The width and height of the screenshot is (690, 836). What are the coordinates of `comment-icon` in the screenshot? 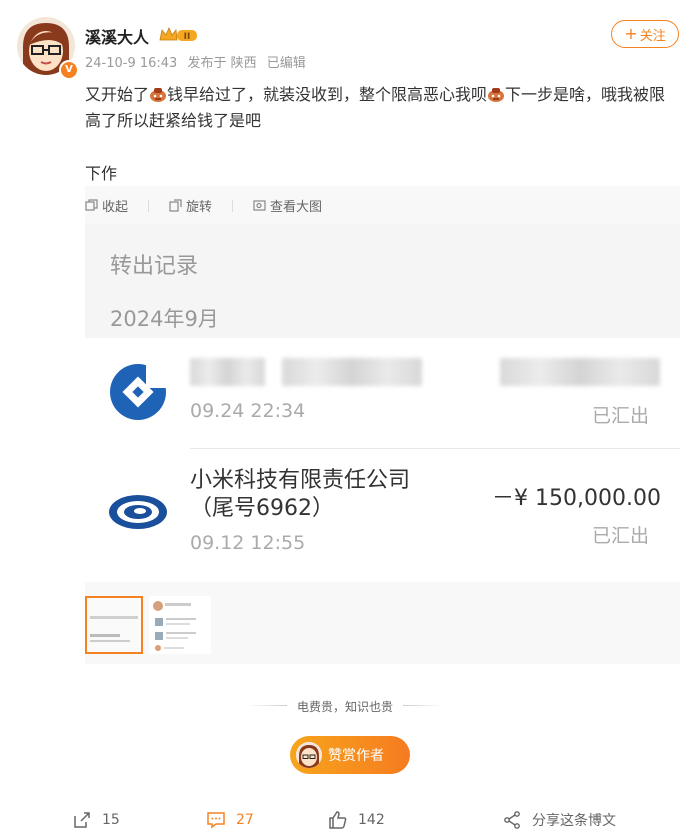 It's located at (216, 820).